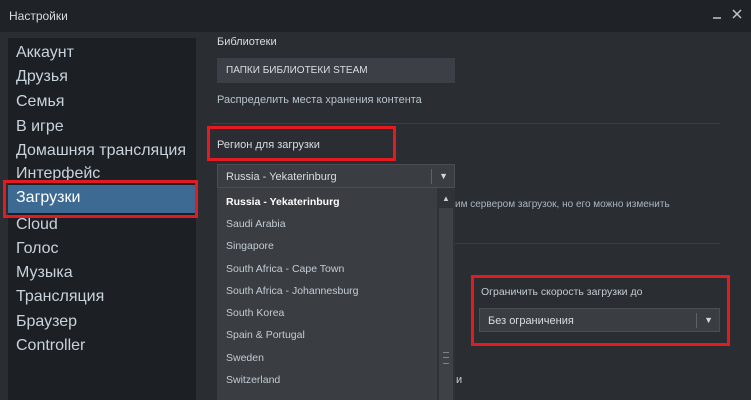  I want to click on grip-icon, so click(446, 358).